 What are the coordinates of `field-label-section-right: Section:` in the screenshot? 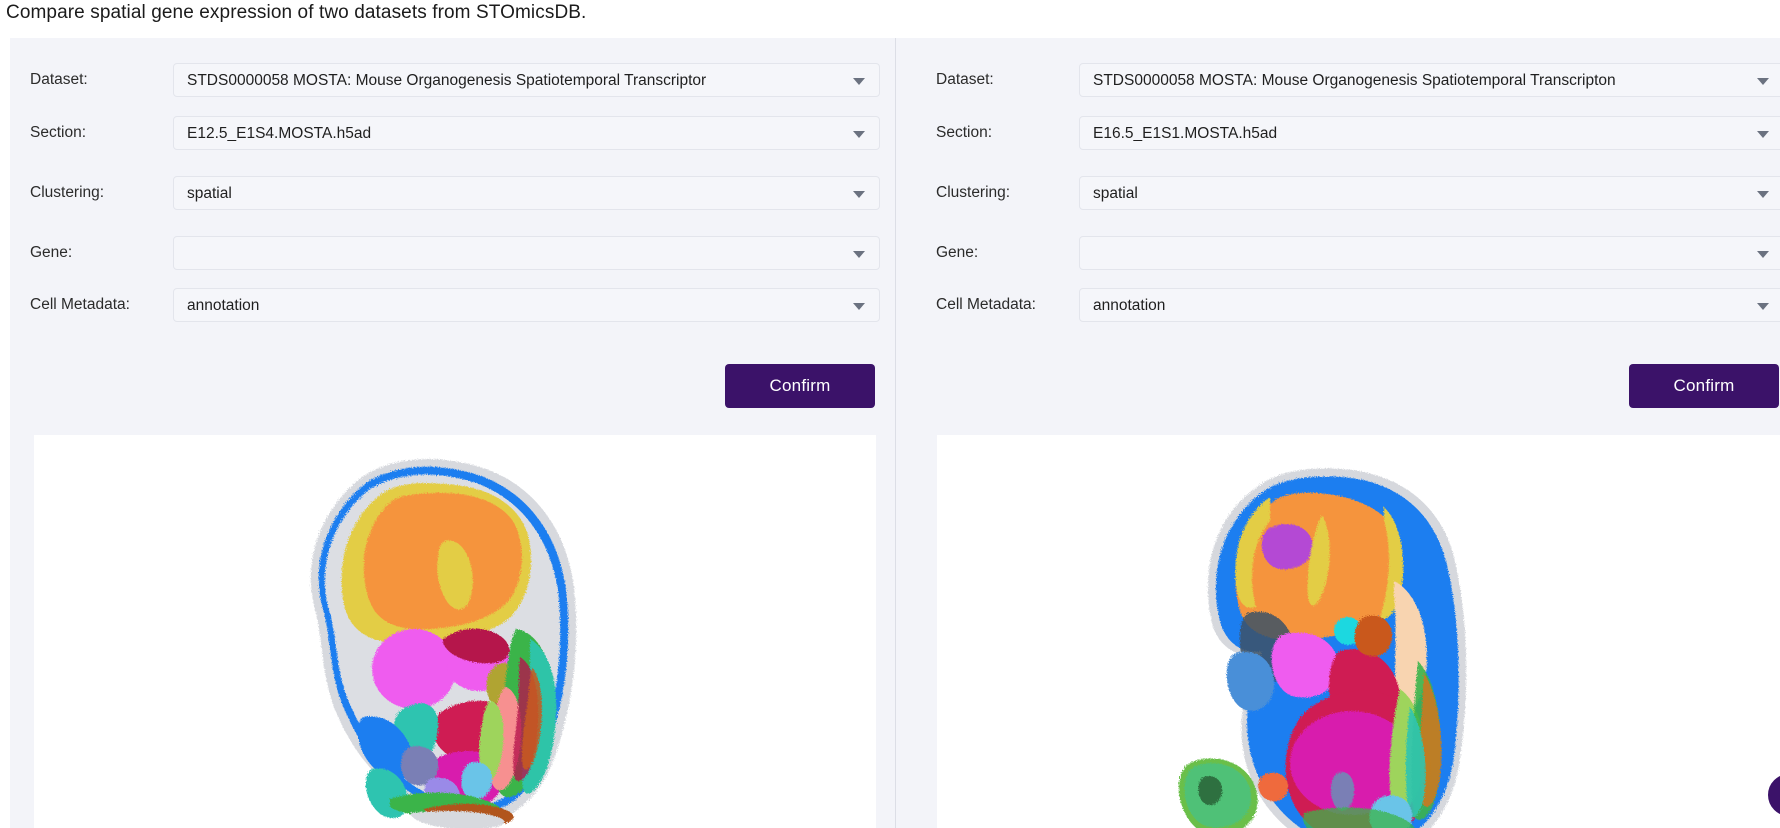 It's located at (964, 132).